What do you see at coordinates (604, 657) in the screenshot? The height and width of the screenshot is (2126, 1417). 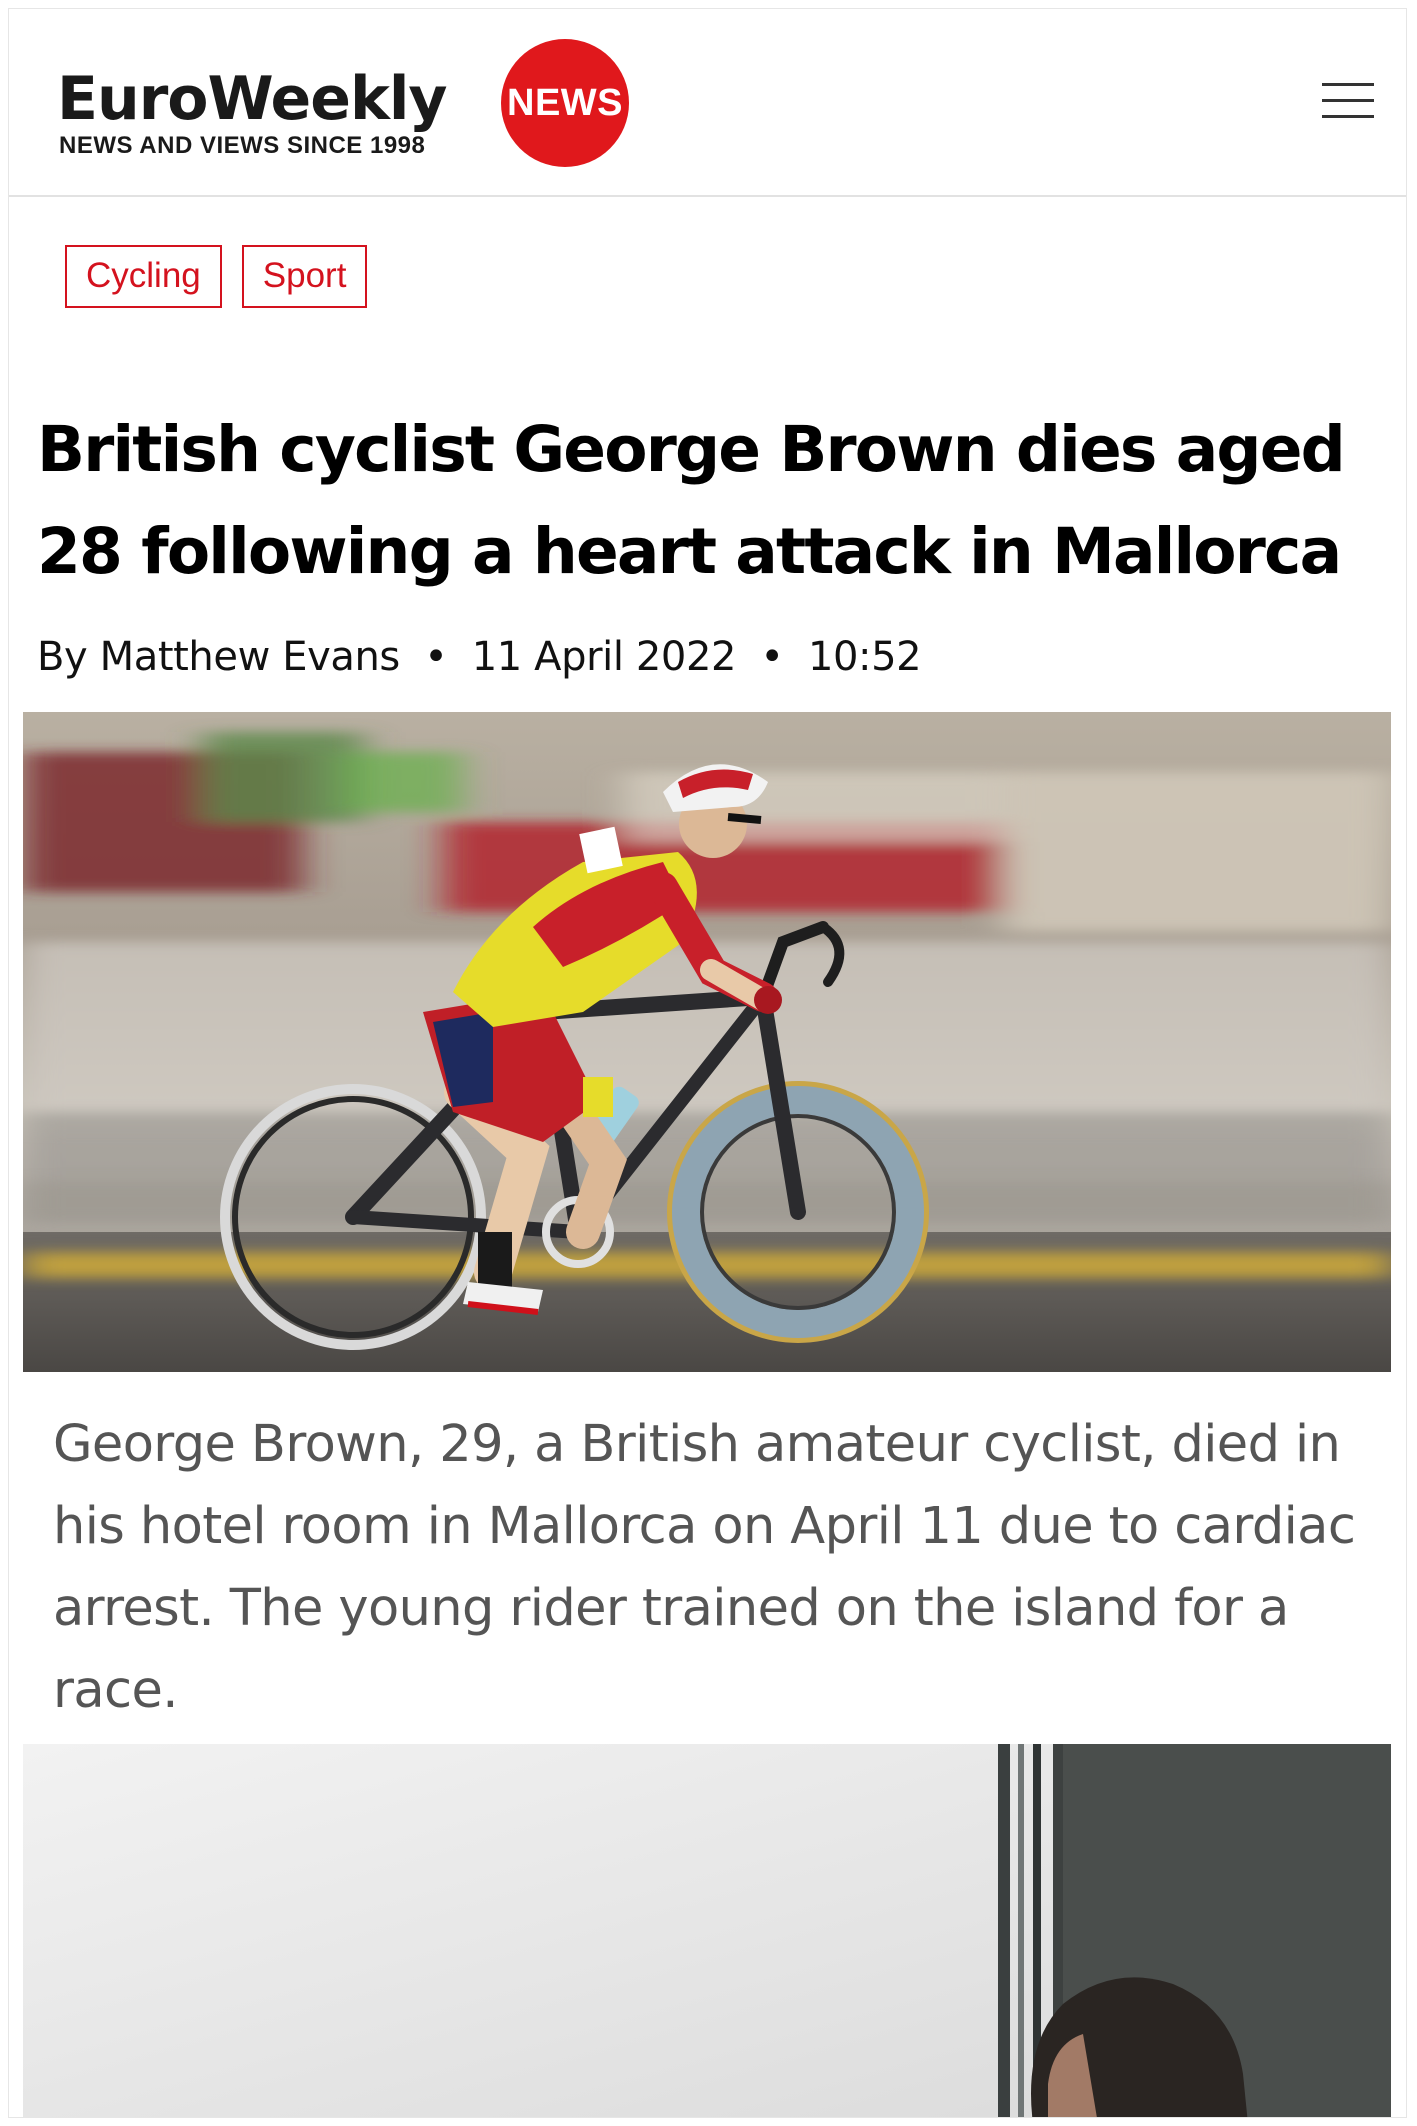 I see `publish-date: 11 April 2022` at bounding box center [604, 657].